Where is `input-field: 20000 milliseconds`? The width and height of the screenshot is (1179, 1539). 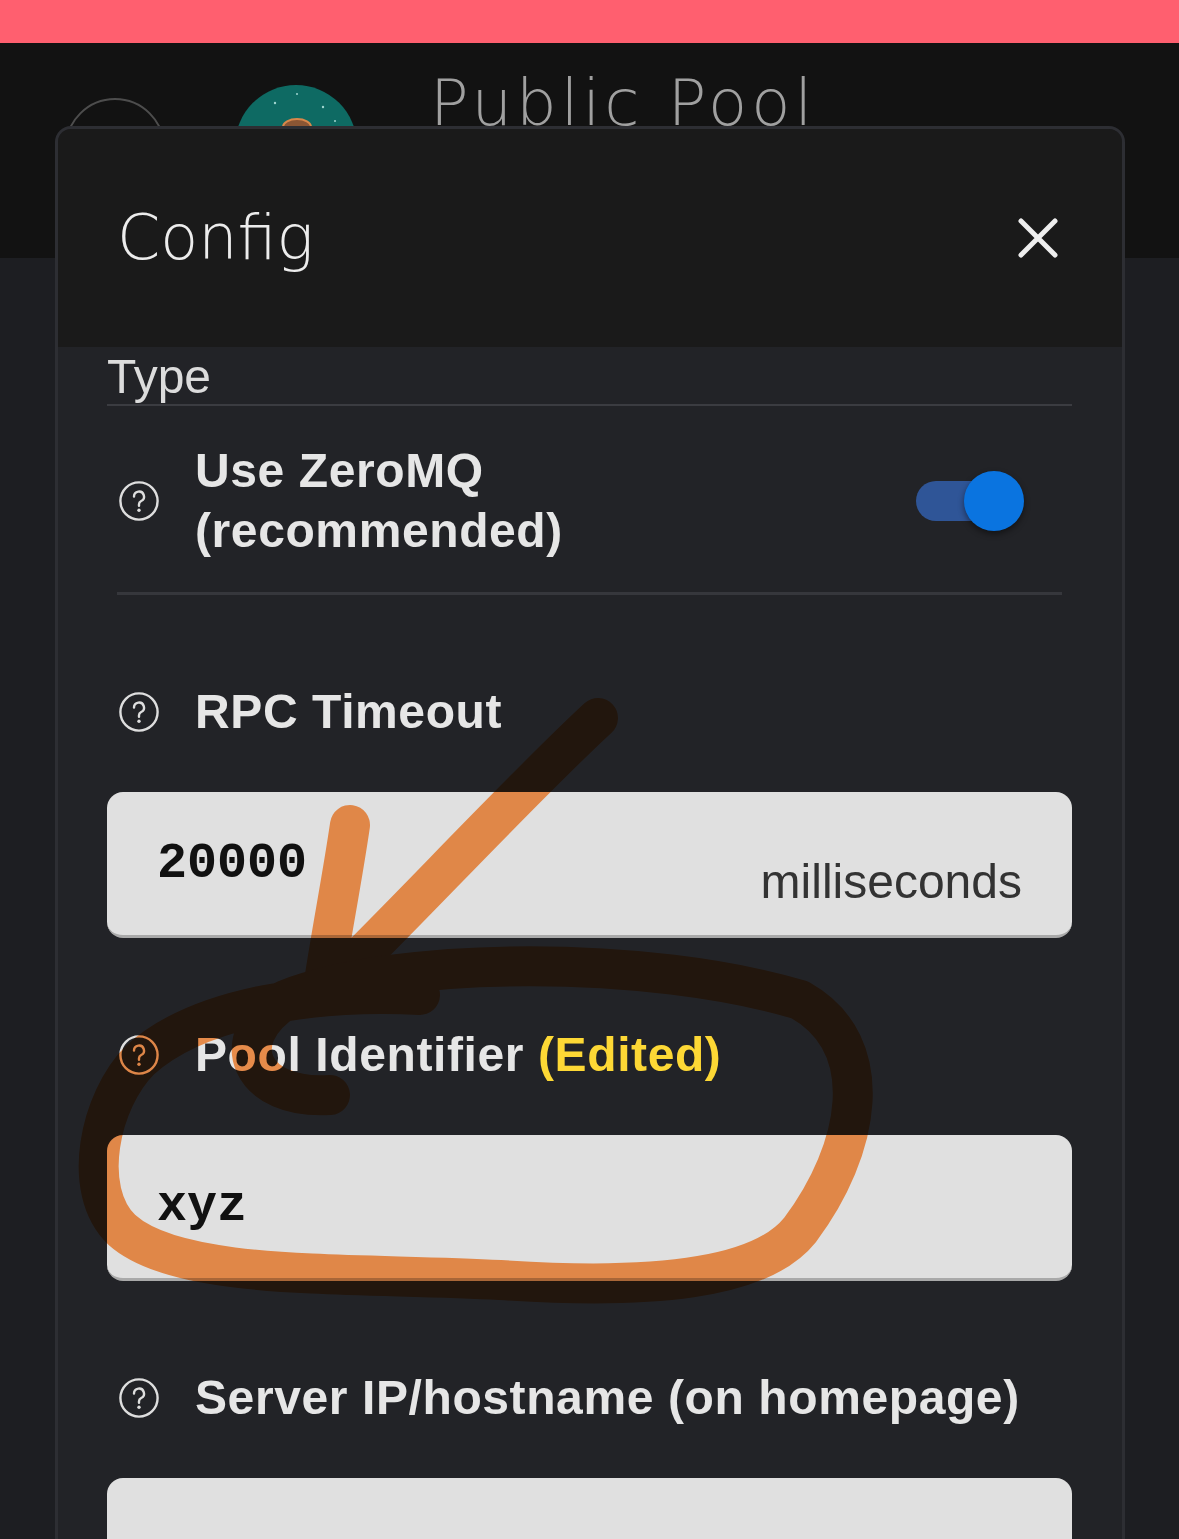
input-field: 20000 milliseconds is located at coordinates (589, 865).